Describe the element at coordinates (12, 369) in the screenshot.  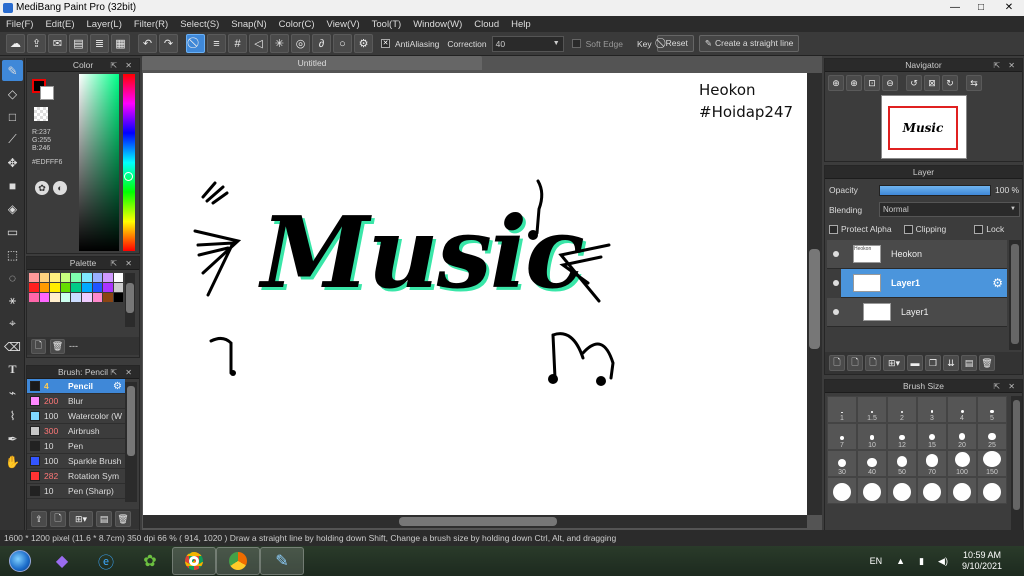
I see `text-tool-icon: T` at that location.